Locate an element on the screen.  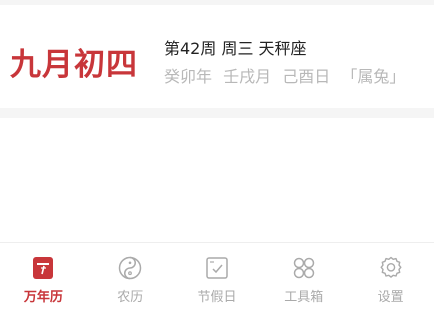
tab-calendar: 万年历 is located at coordinates (43, 281).